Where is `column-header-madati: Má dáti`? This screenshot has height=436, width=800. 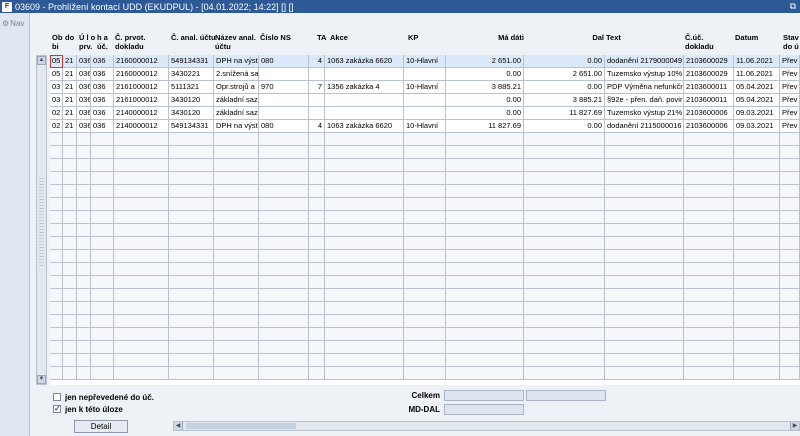 column-header-madati: Má dáti is located at coordinates (502, 37).